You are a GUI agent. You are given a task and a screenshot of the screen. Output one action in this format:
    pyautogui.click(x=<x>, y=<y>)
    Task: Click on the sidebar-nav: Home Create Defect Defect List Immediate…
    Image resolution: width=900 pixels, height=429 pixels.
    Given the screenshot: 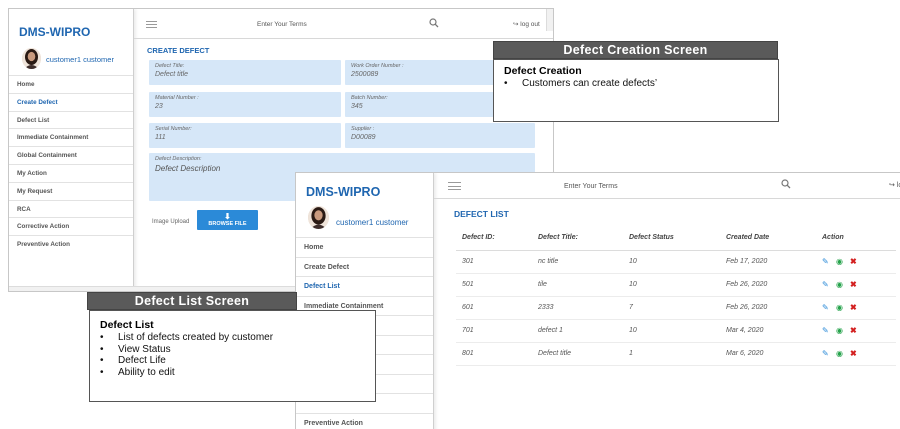 What is the action you would take?
    pyautogui.click(x=71, y=164)
    